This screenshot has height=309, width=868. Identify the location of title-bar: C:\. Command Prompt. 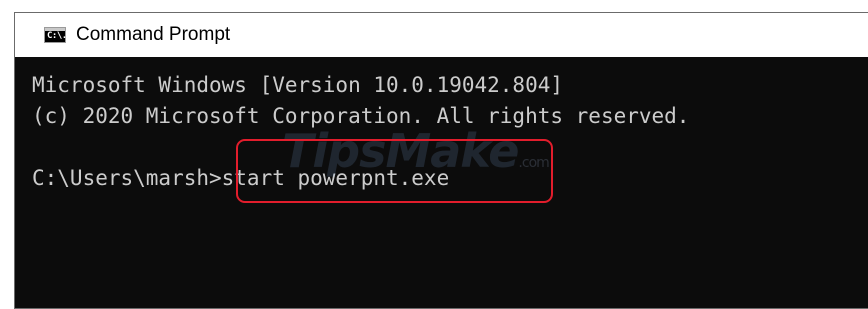
(441, 35).